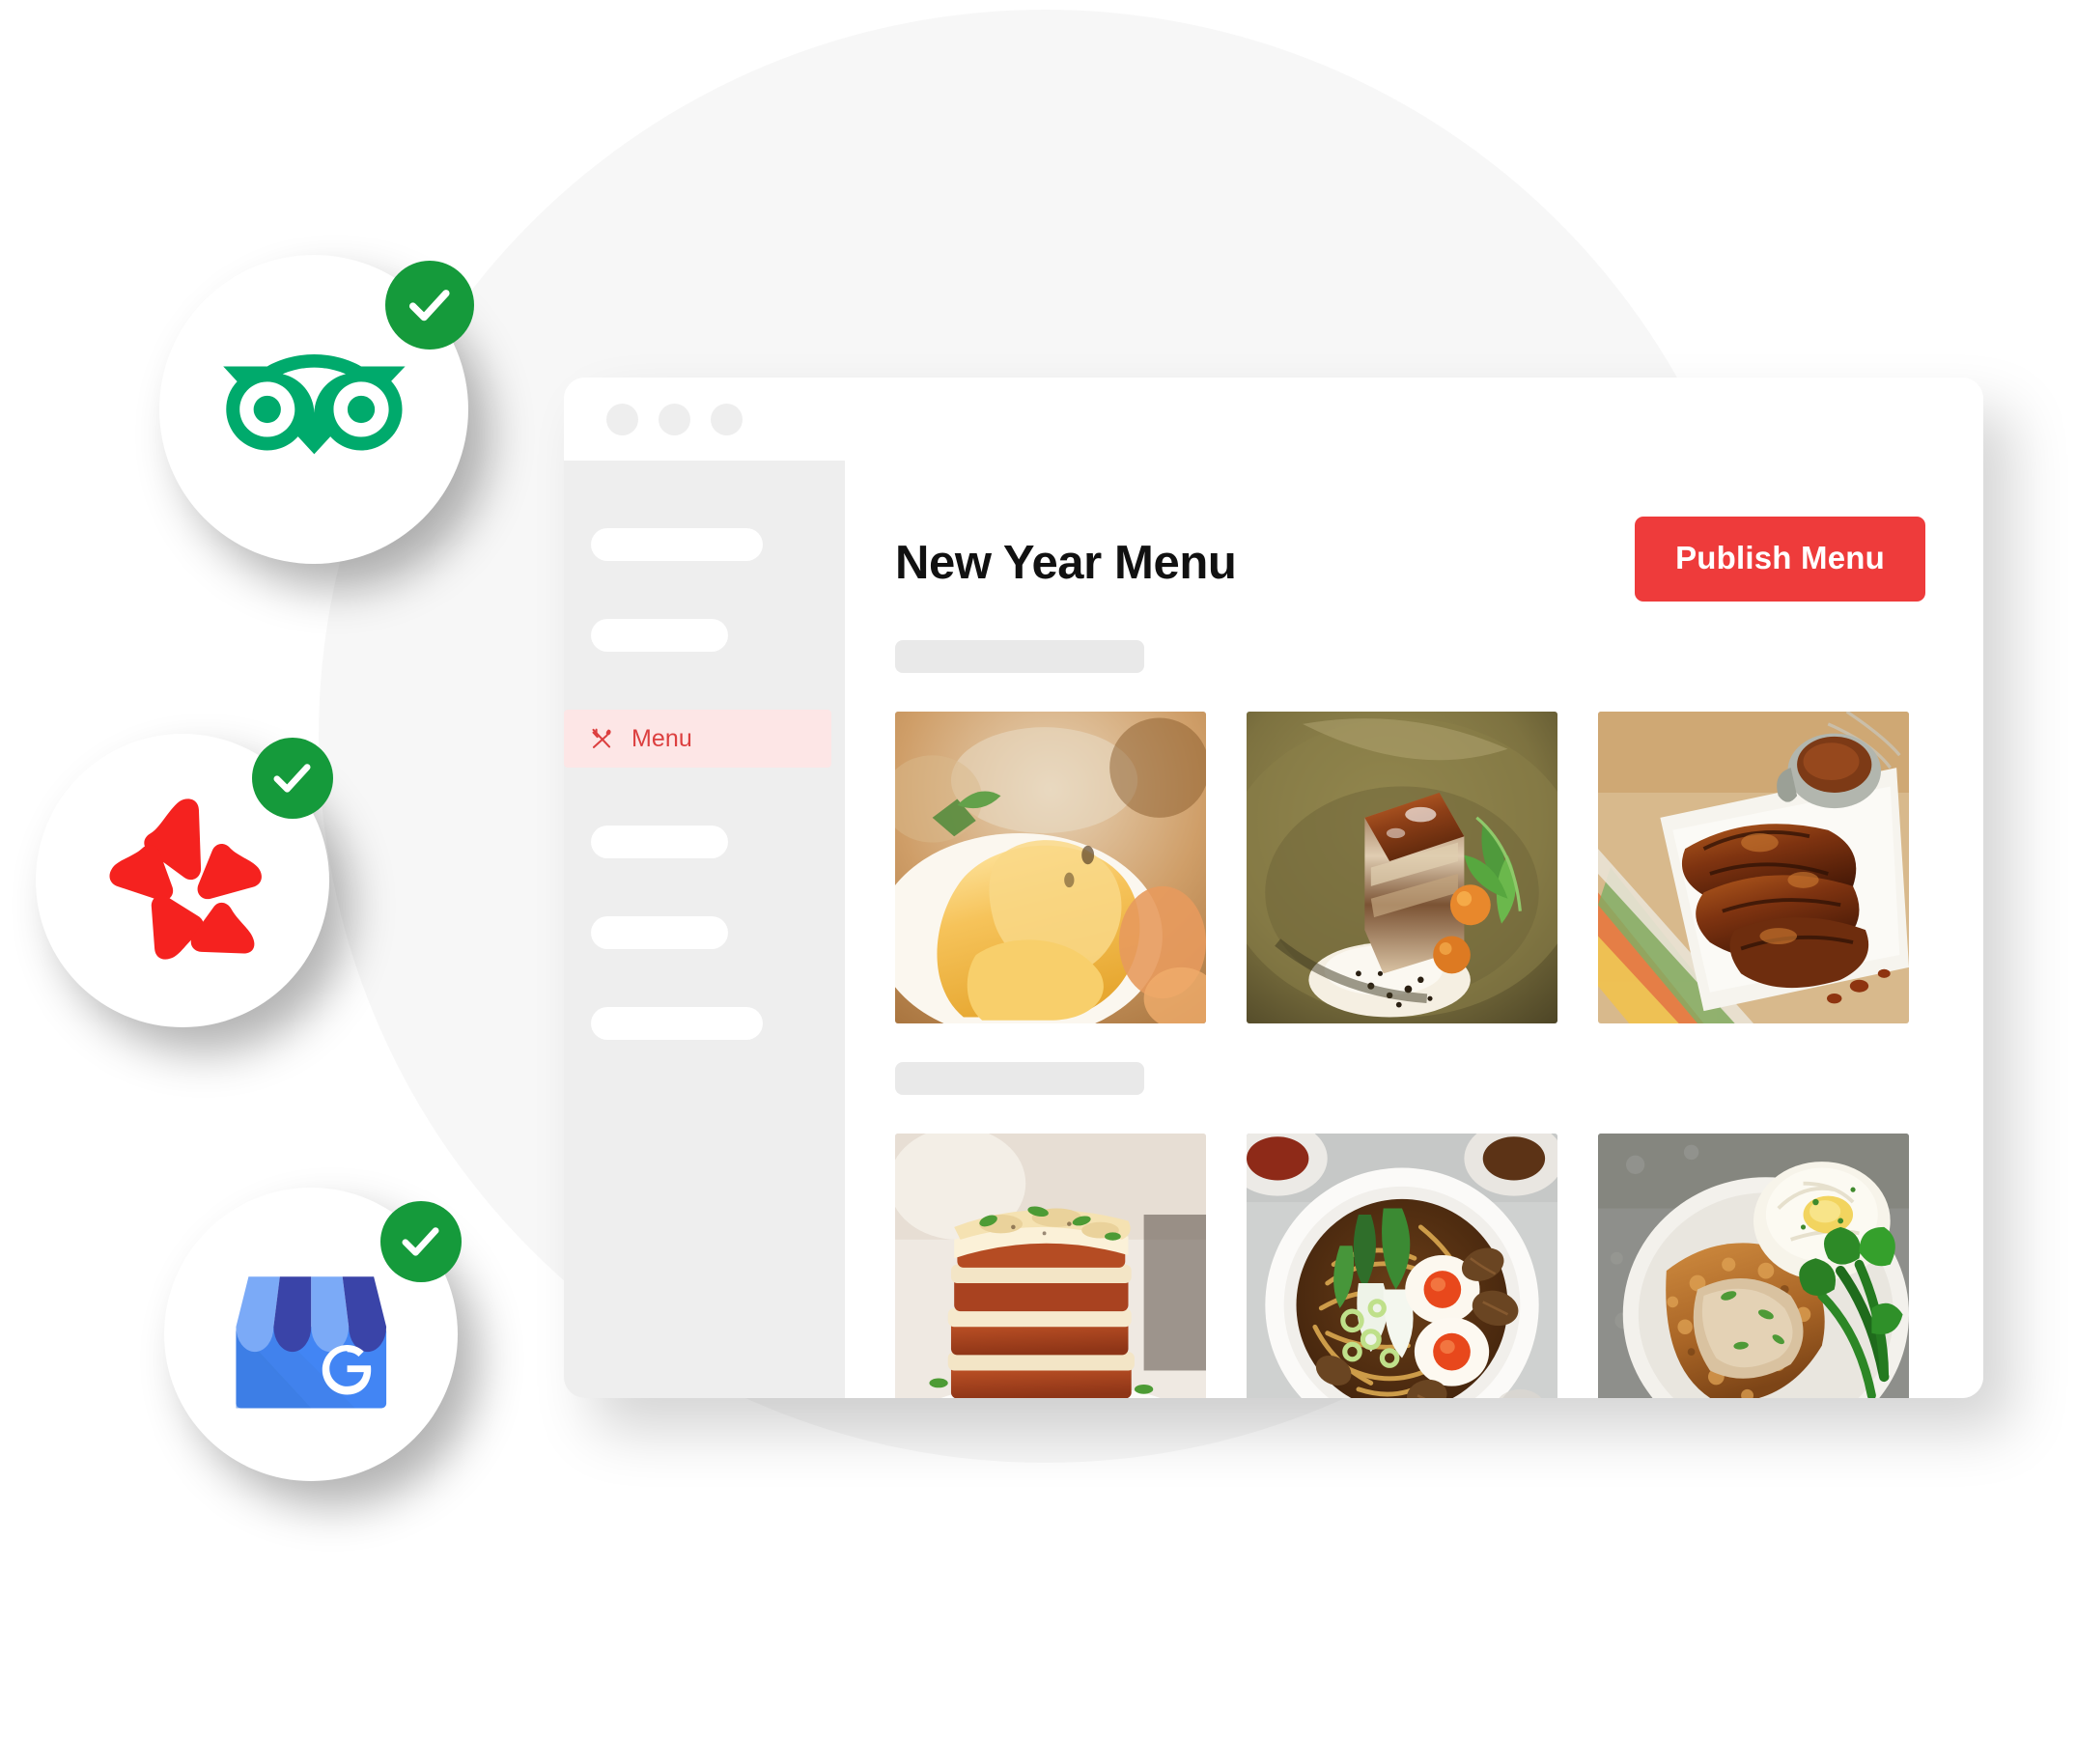 The height and width of the screenshot is (1764, 2076). I want to click on sidebar: Menu, so click(704, 930).